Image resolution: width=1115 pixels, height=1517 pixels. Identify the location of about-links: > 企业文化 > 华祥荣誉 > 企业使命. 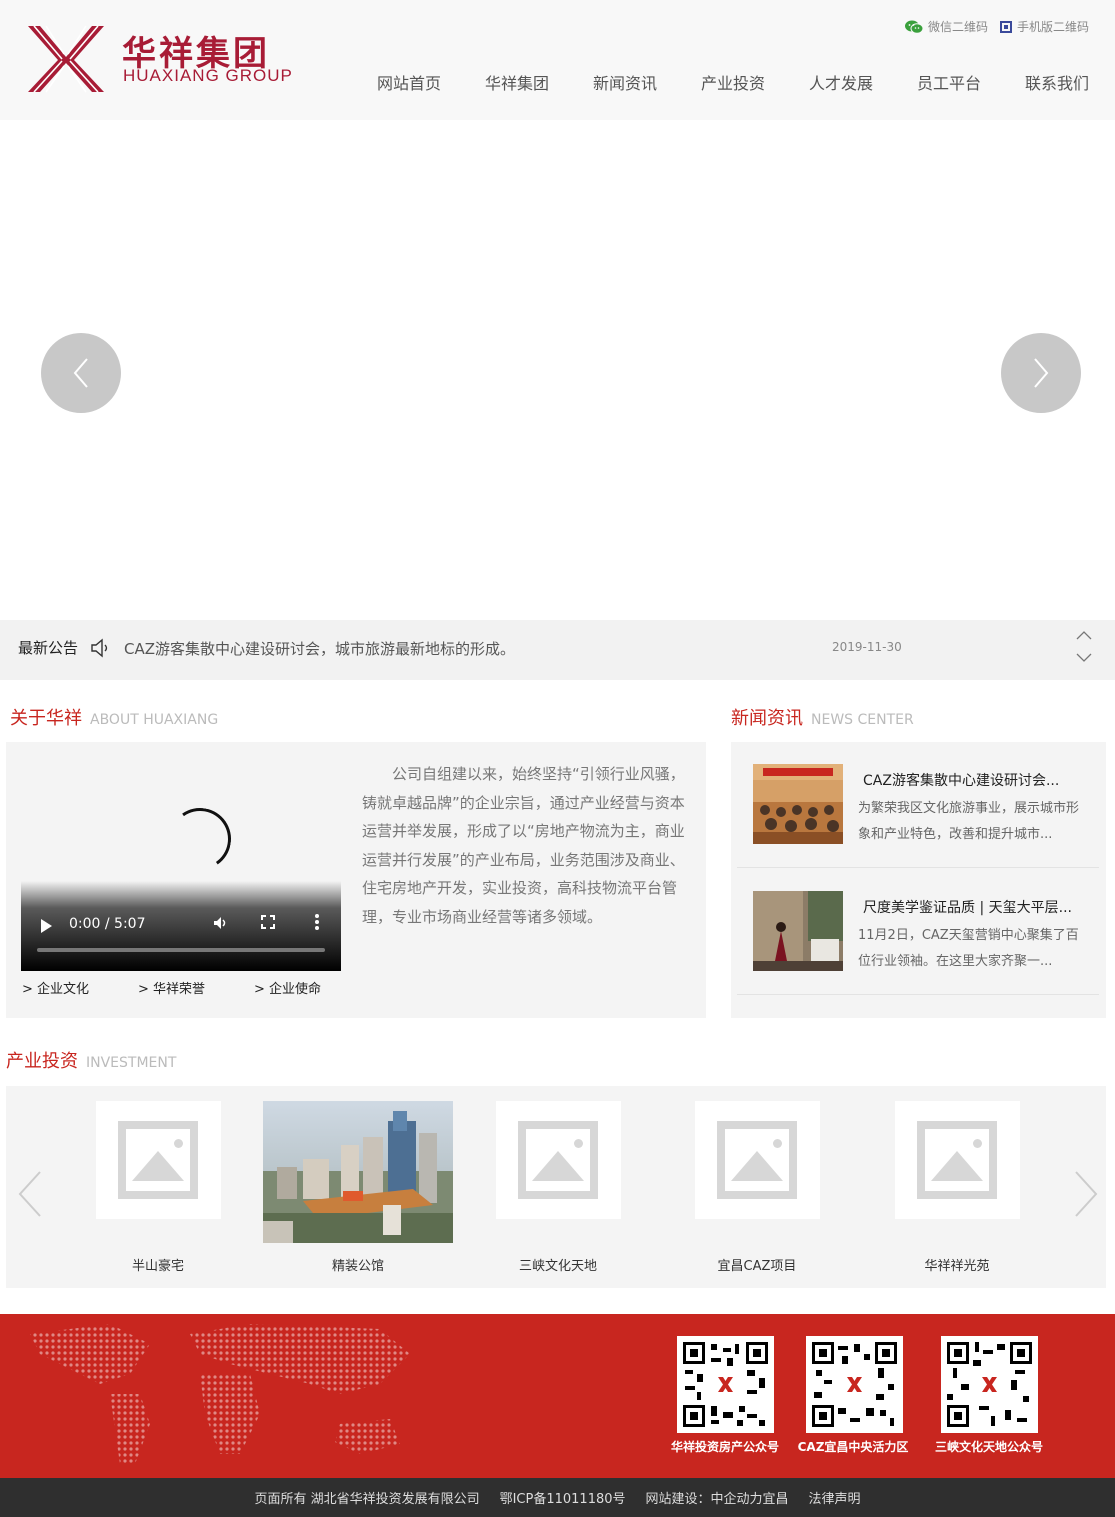
(196, 987).